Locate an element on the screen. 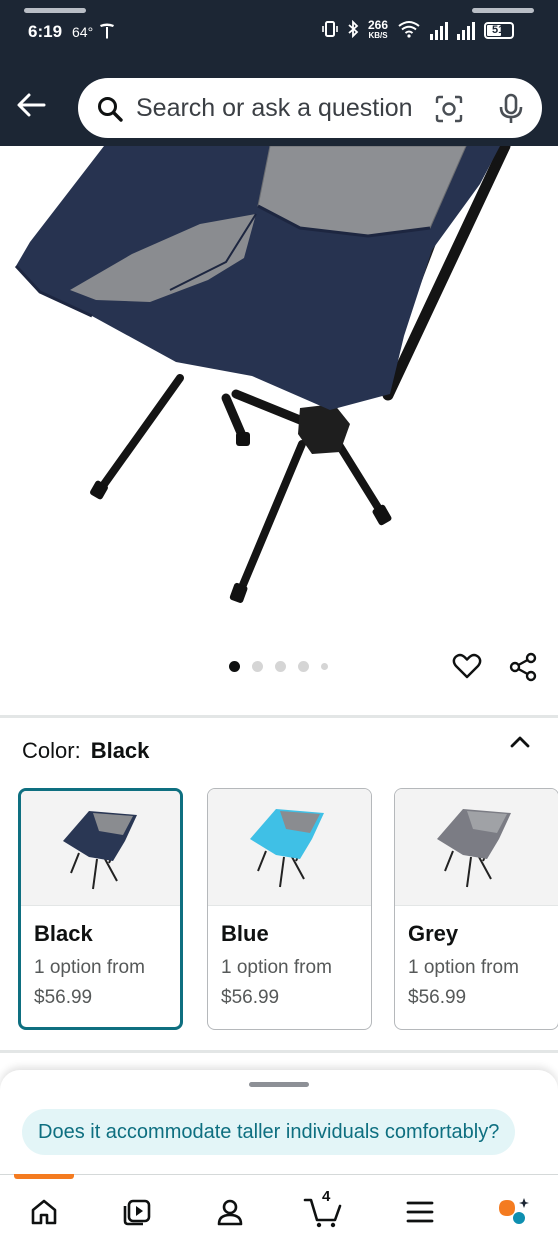 Image resolution: width=558 pixels, height=1242 pixels. network-speed-value: 266 is located at coordinates (378, 25).